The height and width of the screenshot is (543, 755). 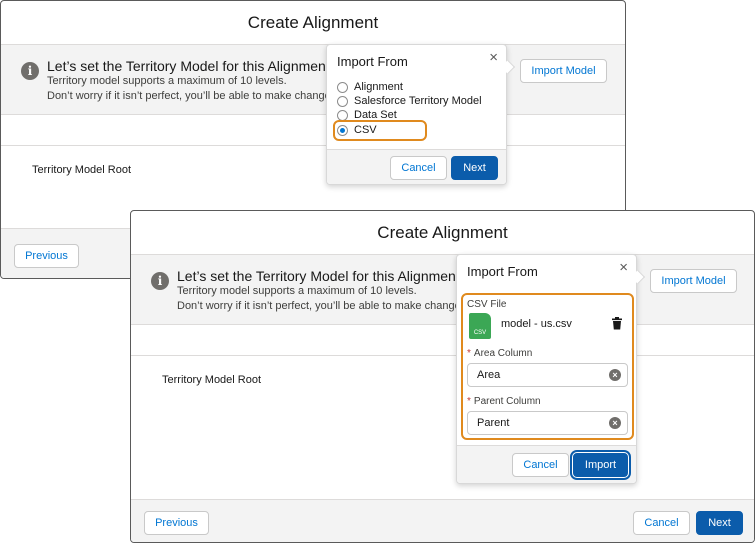 What do you see at coordinates (474, 168) in the screenshot?
I see `popover-next-button: Next` at bounding box center [474, 168].